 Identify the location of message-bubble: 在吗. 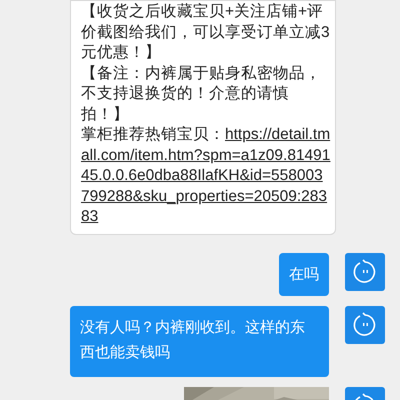
(304, 274).